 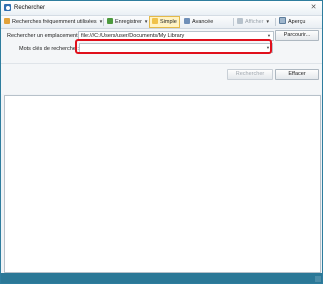 I want to click on keywords-highlight-box, so click(x=173, y=46).